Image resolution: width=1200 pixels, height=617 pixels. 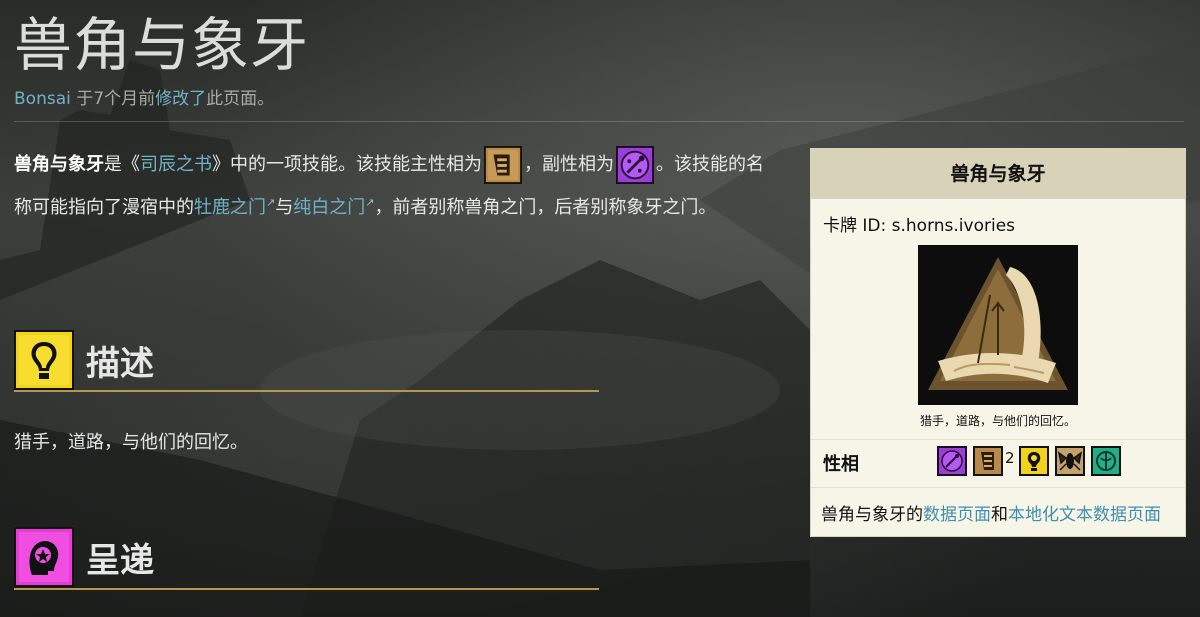 I want to click on data-page-link: 数据页面, so click(x=957, y=515).